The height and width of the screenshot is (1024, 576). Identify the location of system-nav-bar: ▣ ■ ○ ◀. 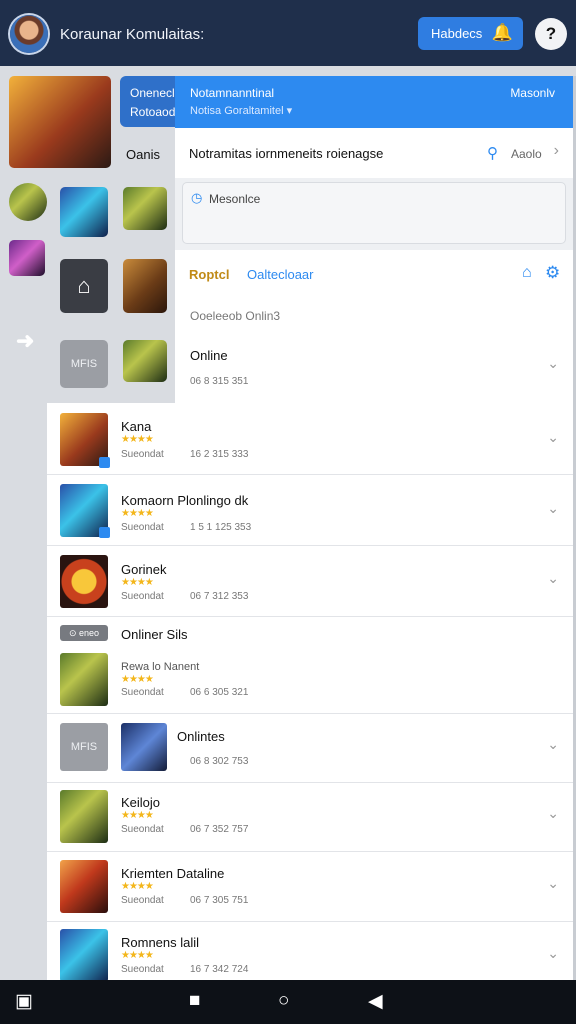
(288, 1002).